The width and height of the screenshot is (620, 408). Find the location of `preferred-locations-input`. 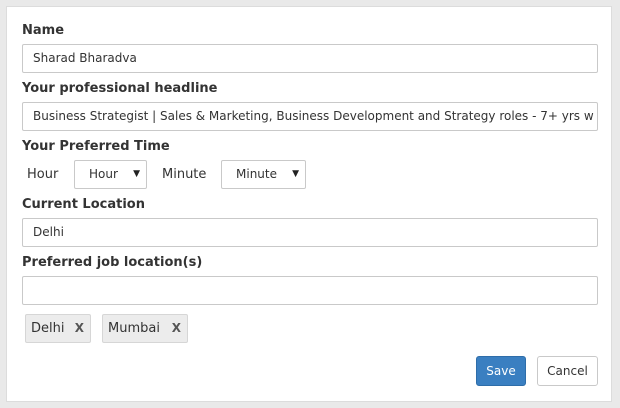

preferred-locations-input is located at coordinates (310, 290).